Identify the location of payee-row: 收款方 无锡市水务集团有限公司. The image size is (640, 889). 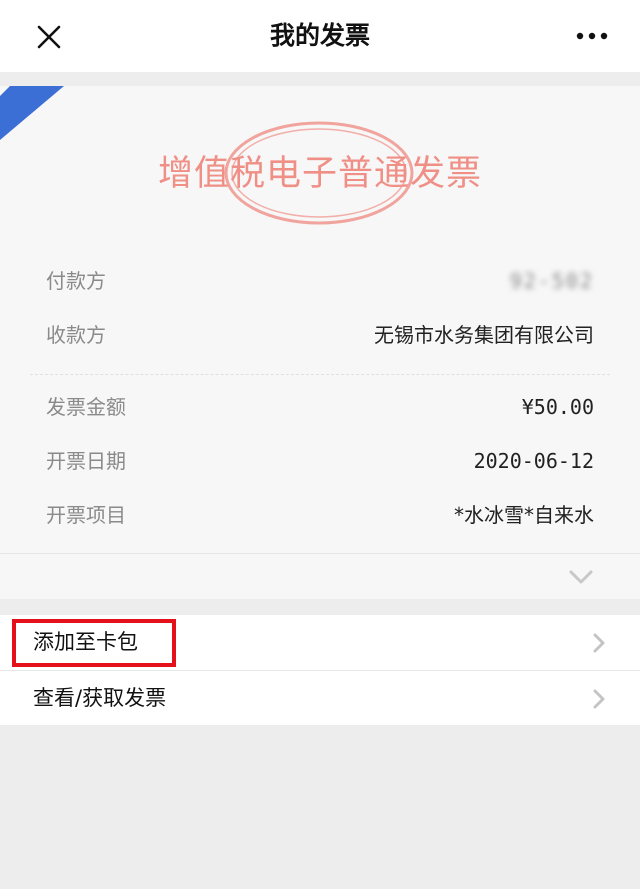
(320, 335).